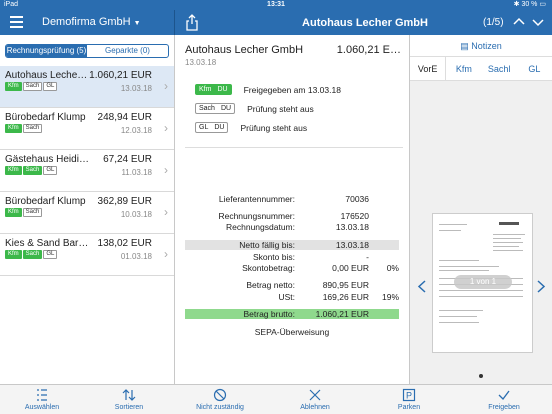  Describe the element at coordinates (292, 314) in the screenshot. I see `field-row: Betrag brutto: 1.060,21 EUR` at that location.